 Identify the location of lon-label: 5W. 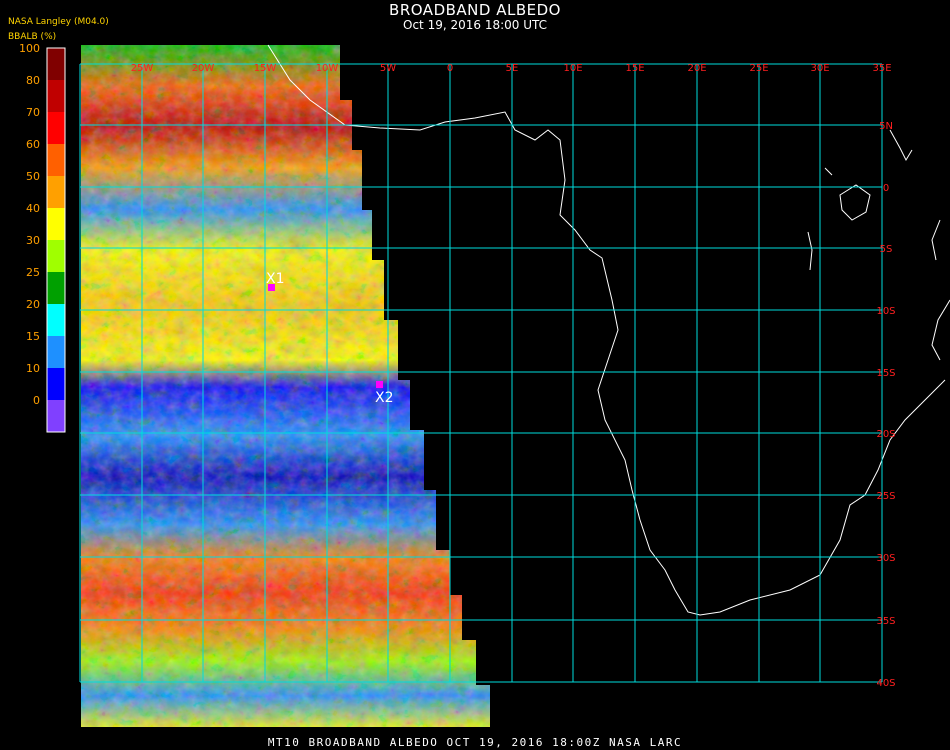
(388, 68).